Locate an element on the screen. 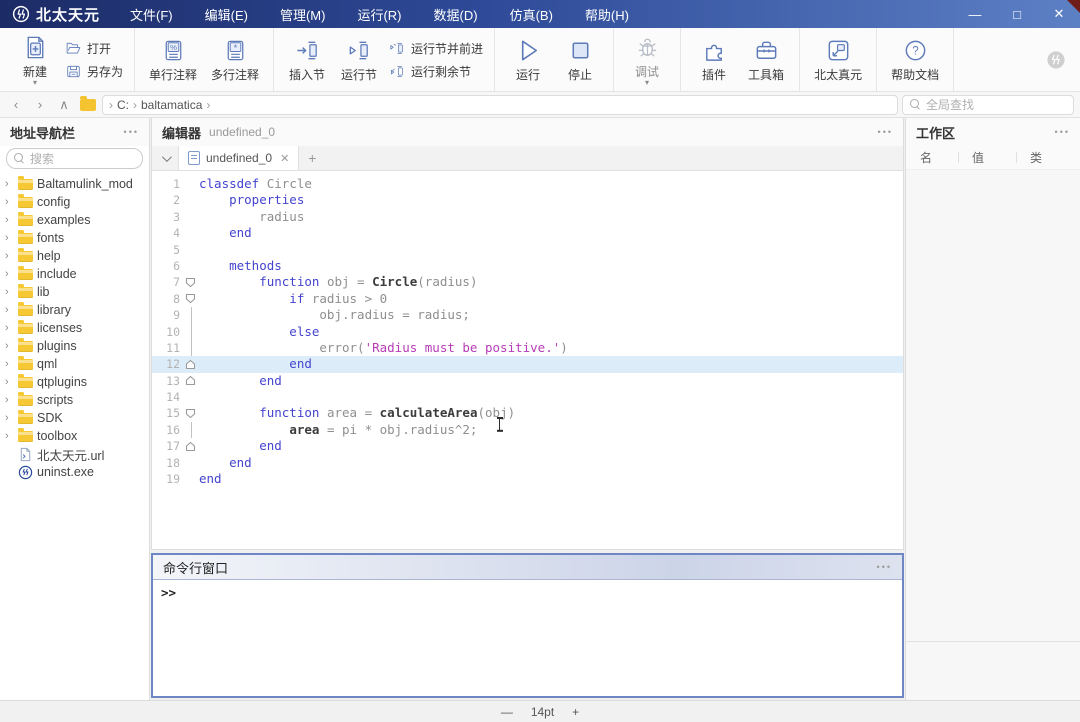 The height and width of the screenshot is (722, 1080). font-decrease-button: — is located at coordinates (507, 712).